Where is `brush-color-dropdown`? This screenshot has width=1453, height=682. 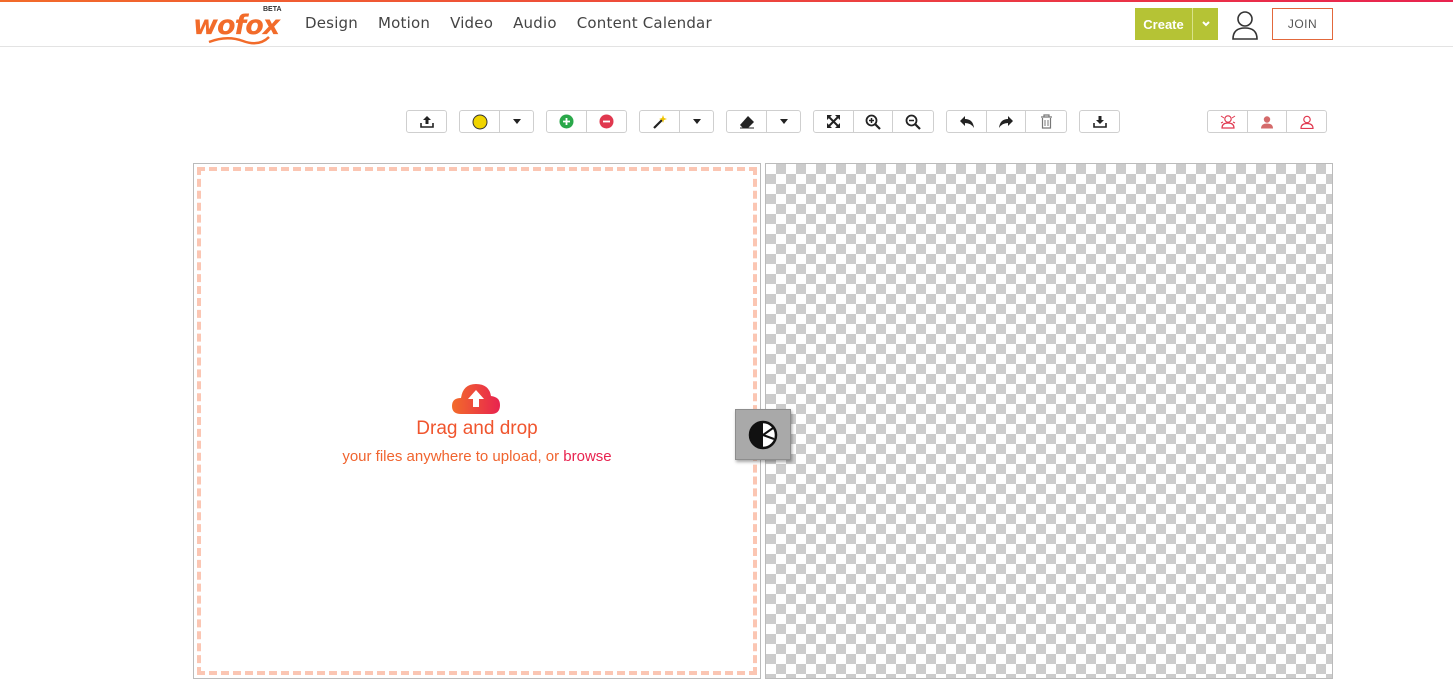
brush-color-dropdown is located at coordinates (516, 121).